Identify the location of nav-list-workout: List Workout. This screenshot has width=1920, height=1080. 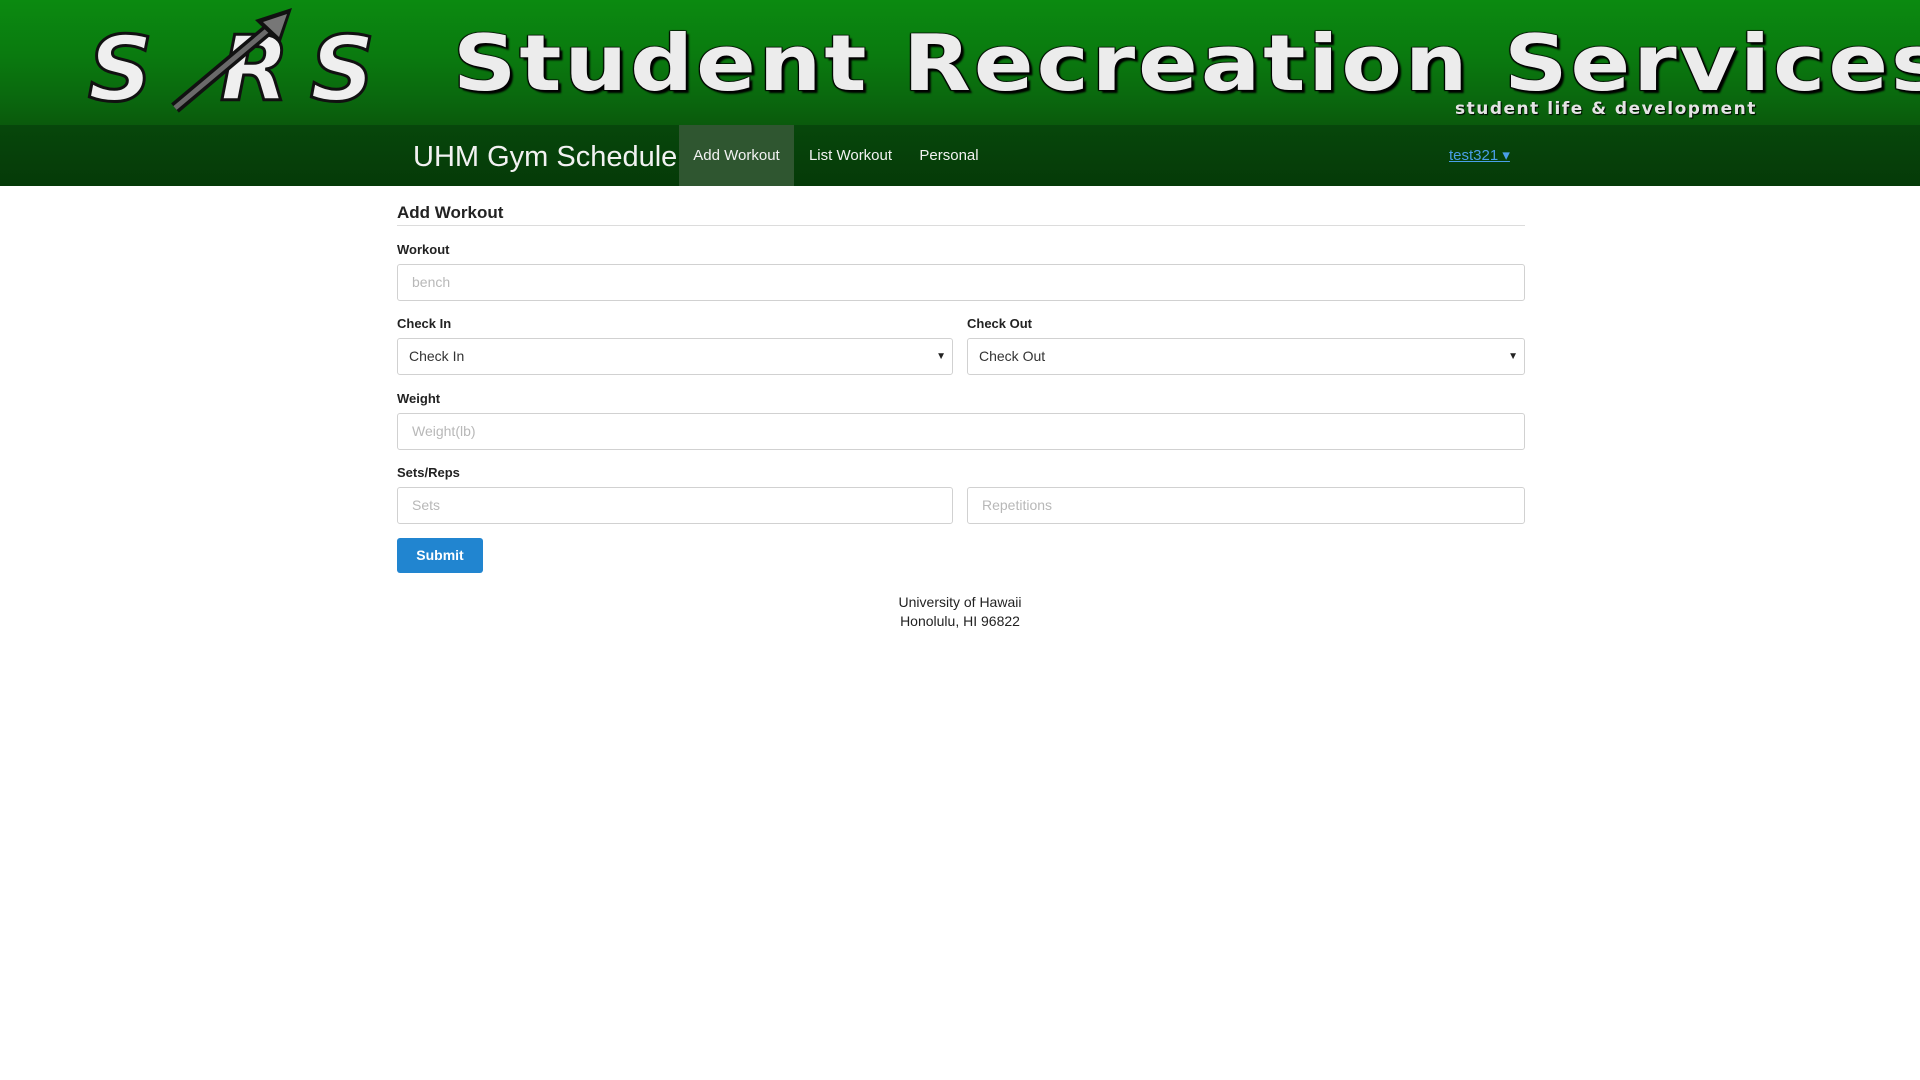
(850, 155).